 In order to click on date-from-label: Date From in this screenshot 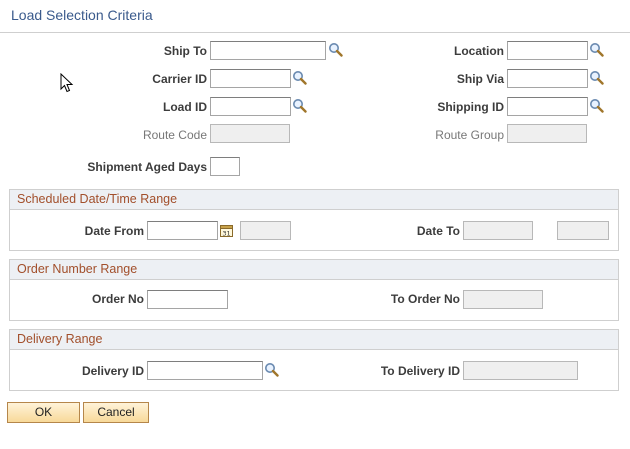, I will do `click(114, 231)`.